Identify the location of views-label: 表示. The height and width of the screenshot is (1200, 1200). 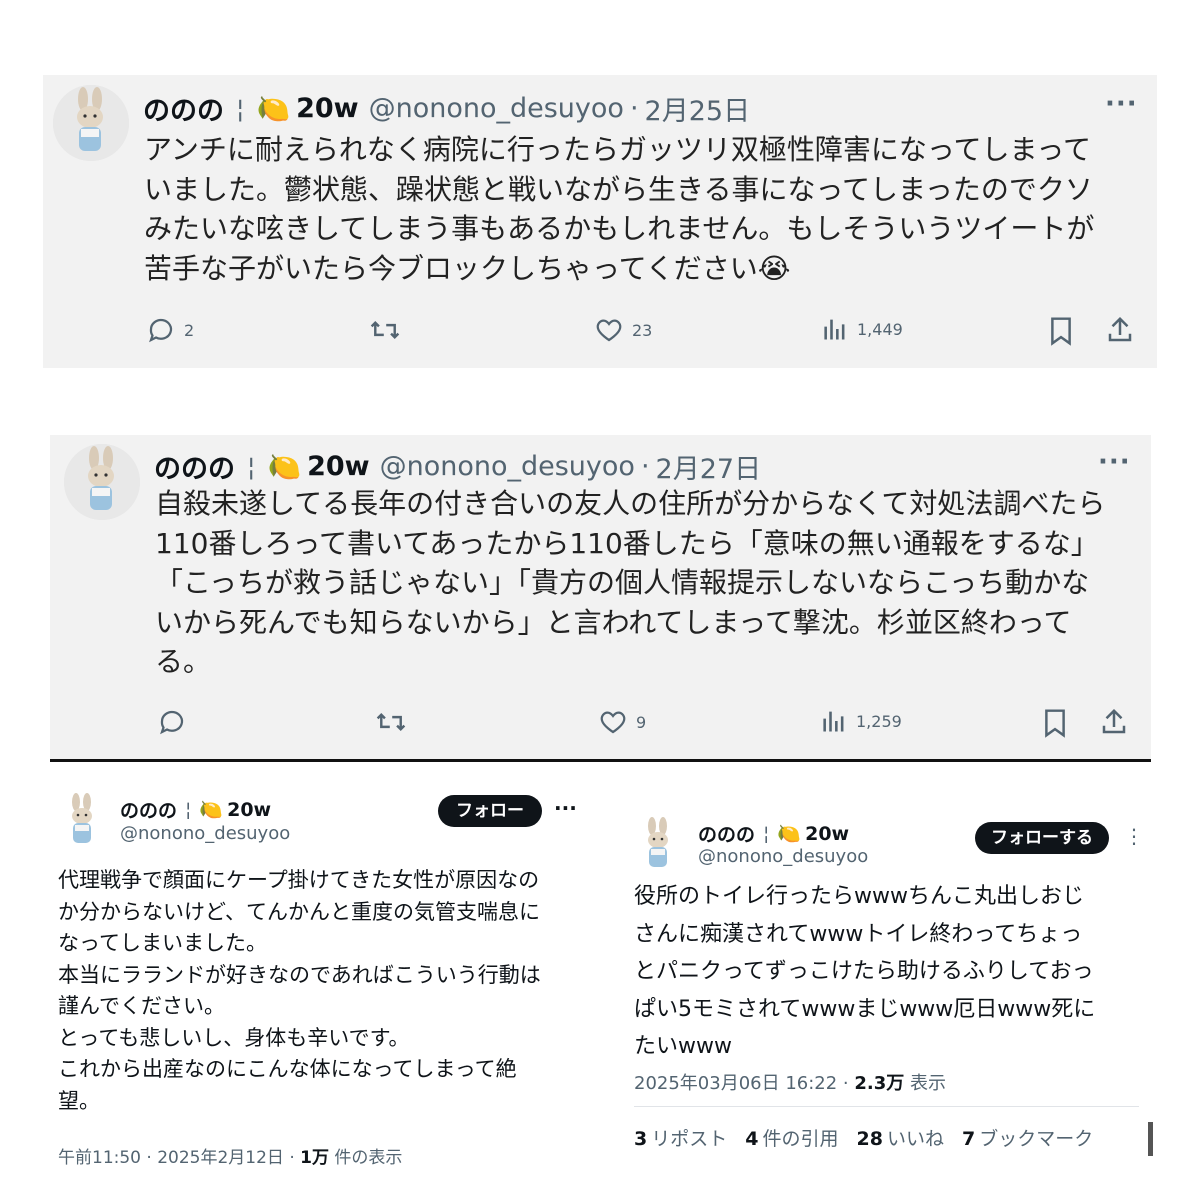
(925, 1083).